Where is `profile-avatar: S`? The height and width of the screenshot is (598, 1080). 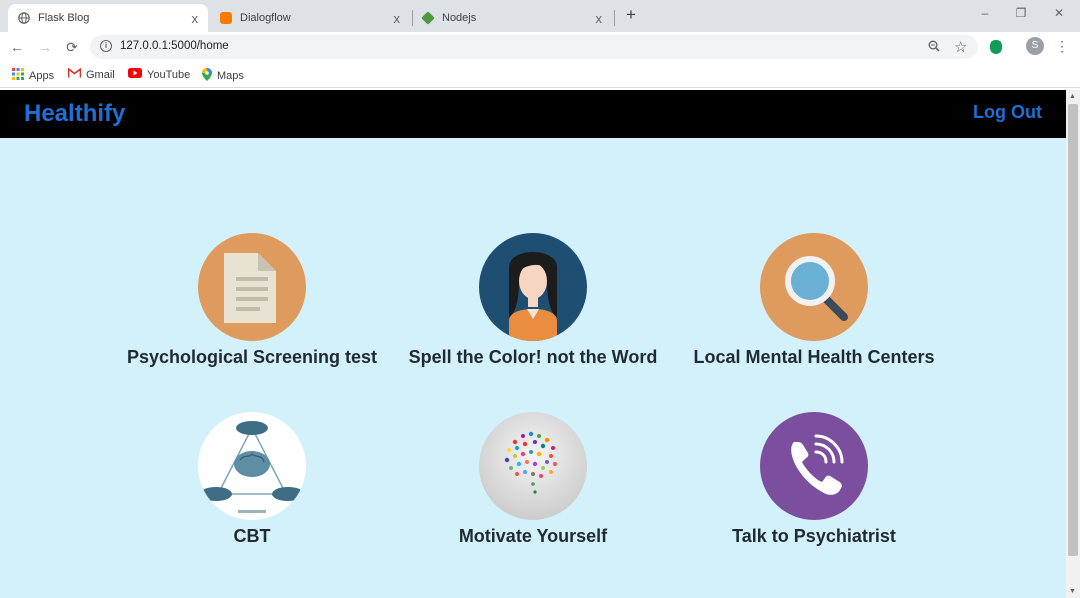 profile-avatar: S is located at coordinates (1035, 46).